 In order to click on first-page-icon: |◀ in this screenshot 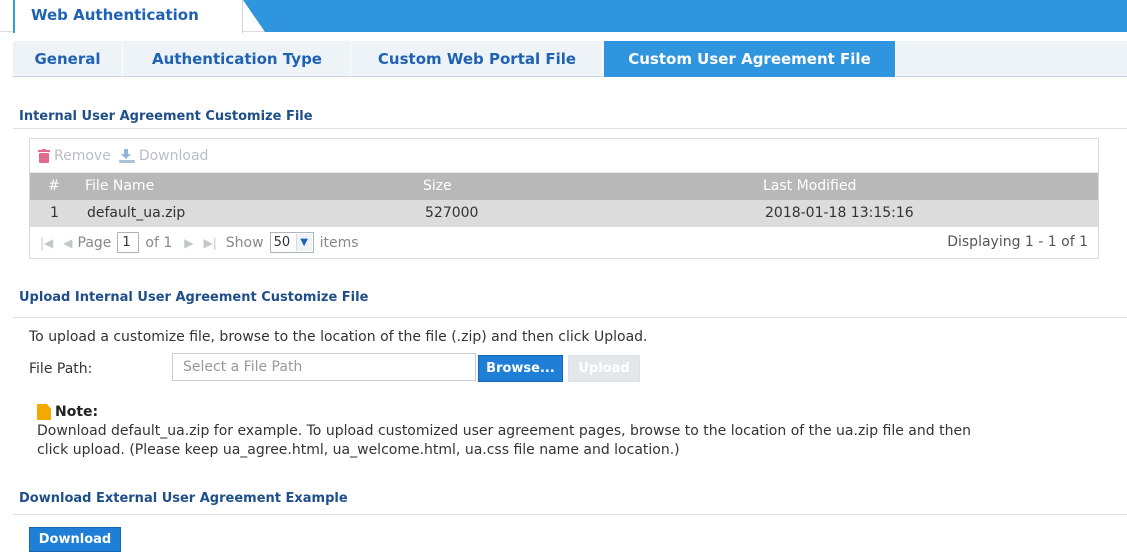, I will do `click(46, 243)`.